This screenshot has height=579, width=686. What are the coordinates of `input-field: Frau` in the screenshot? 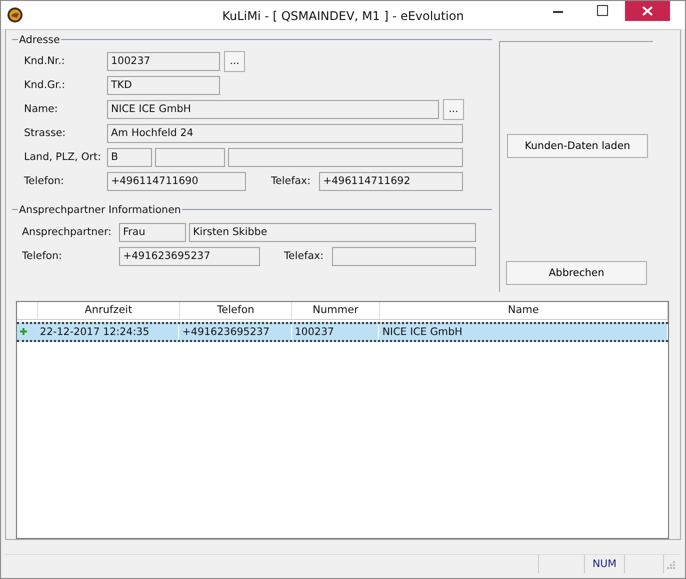 It's located at (152, 232).